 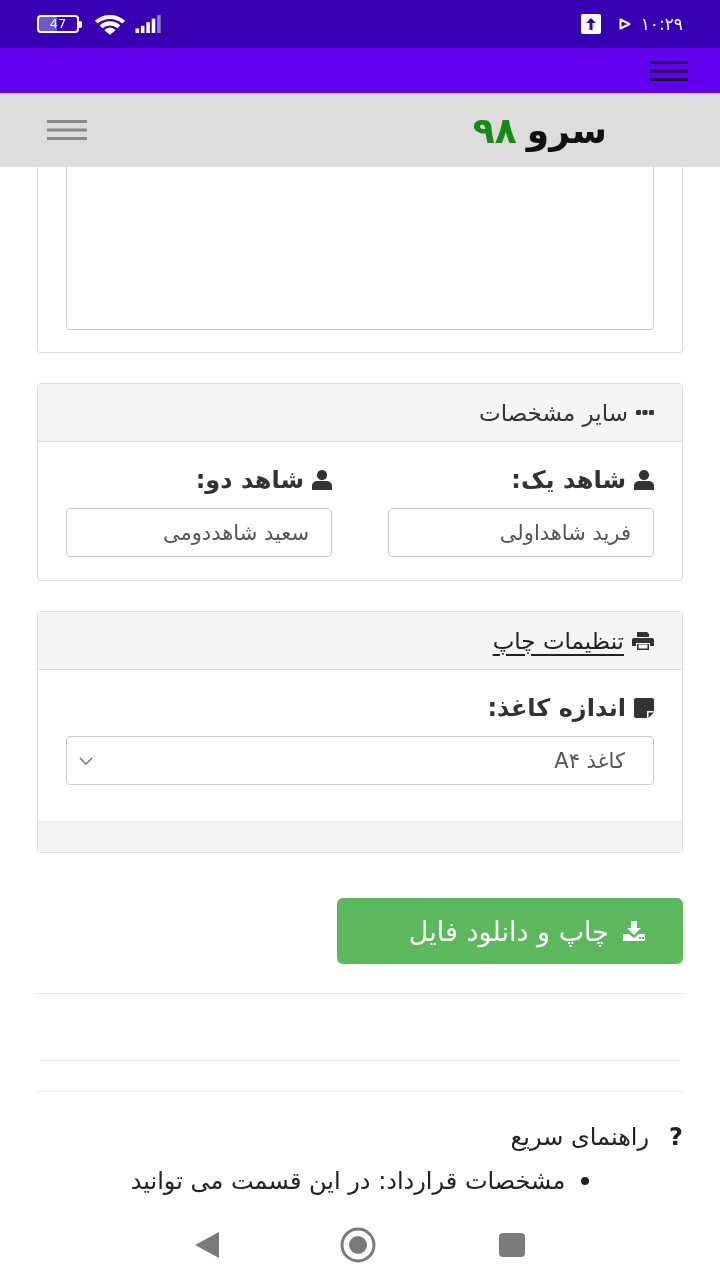 I want to click on paper-size-select: کاغذ A۴, so click(x=360, y=760).